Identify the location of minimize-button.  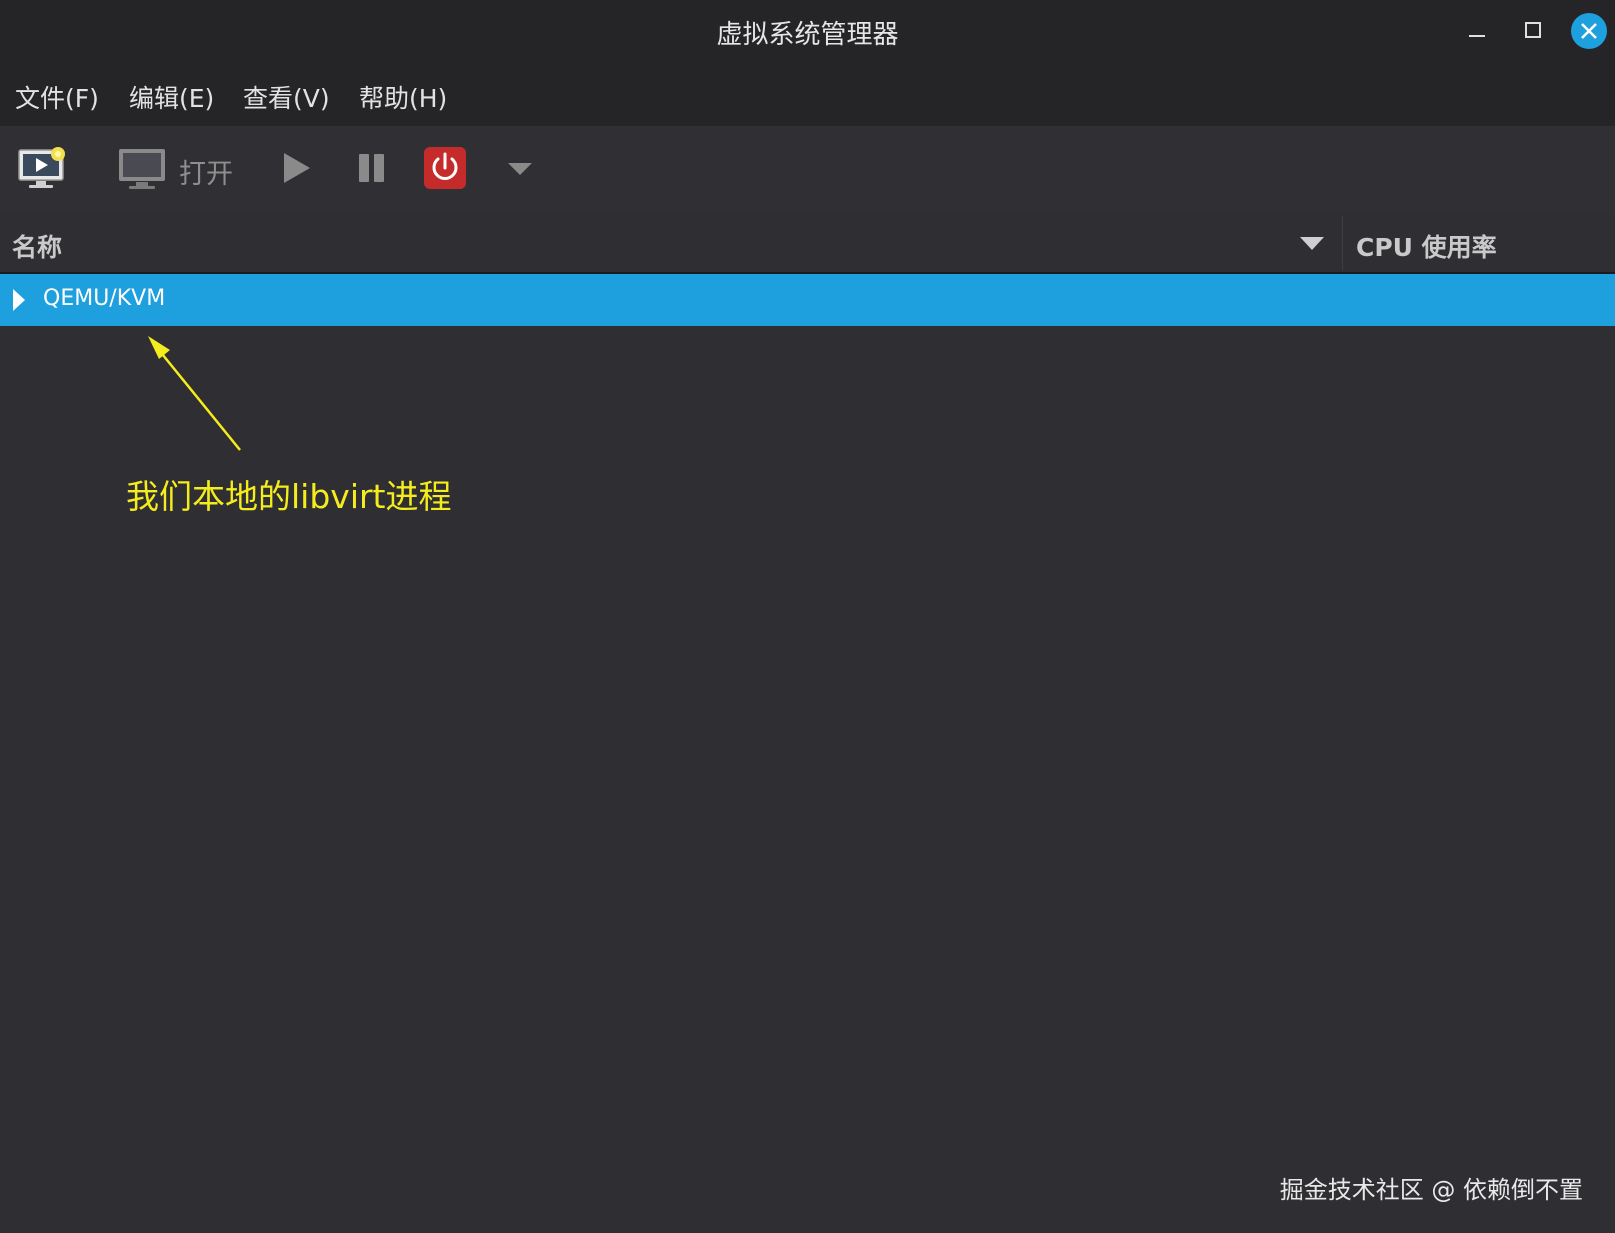
(1477, 31).